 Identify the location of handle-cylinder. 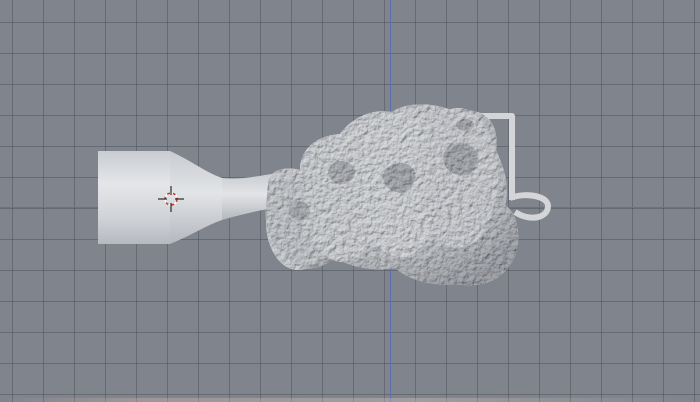
(190, 197).